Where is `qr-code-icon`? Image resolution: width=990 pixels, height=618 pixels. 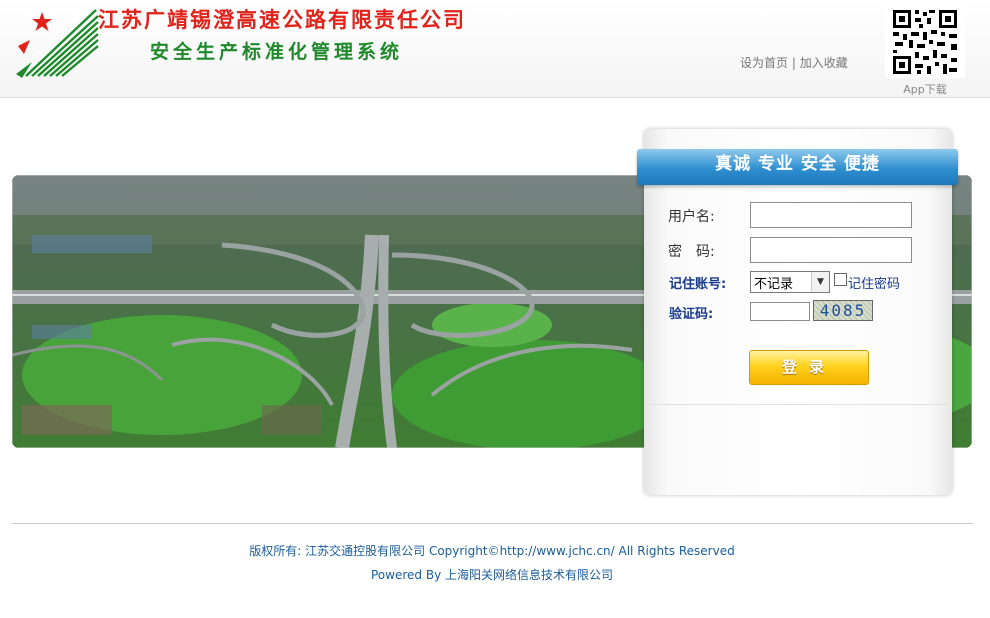
qr-code-icon is located at coordinates (925, 42).